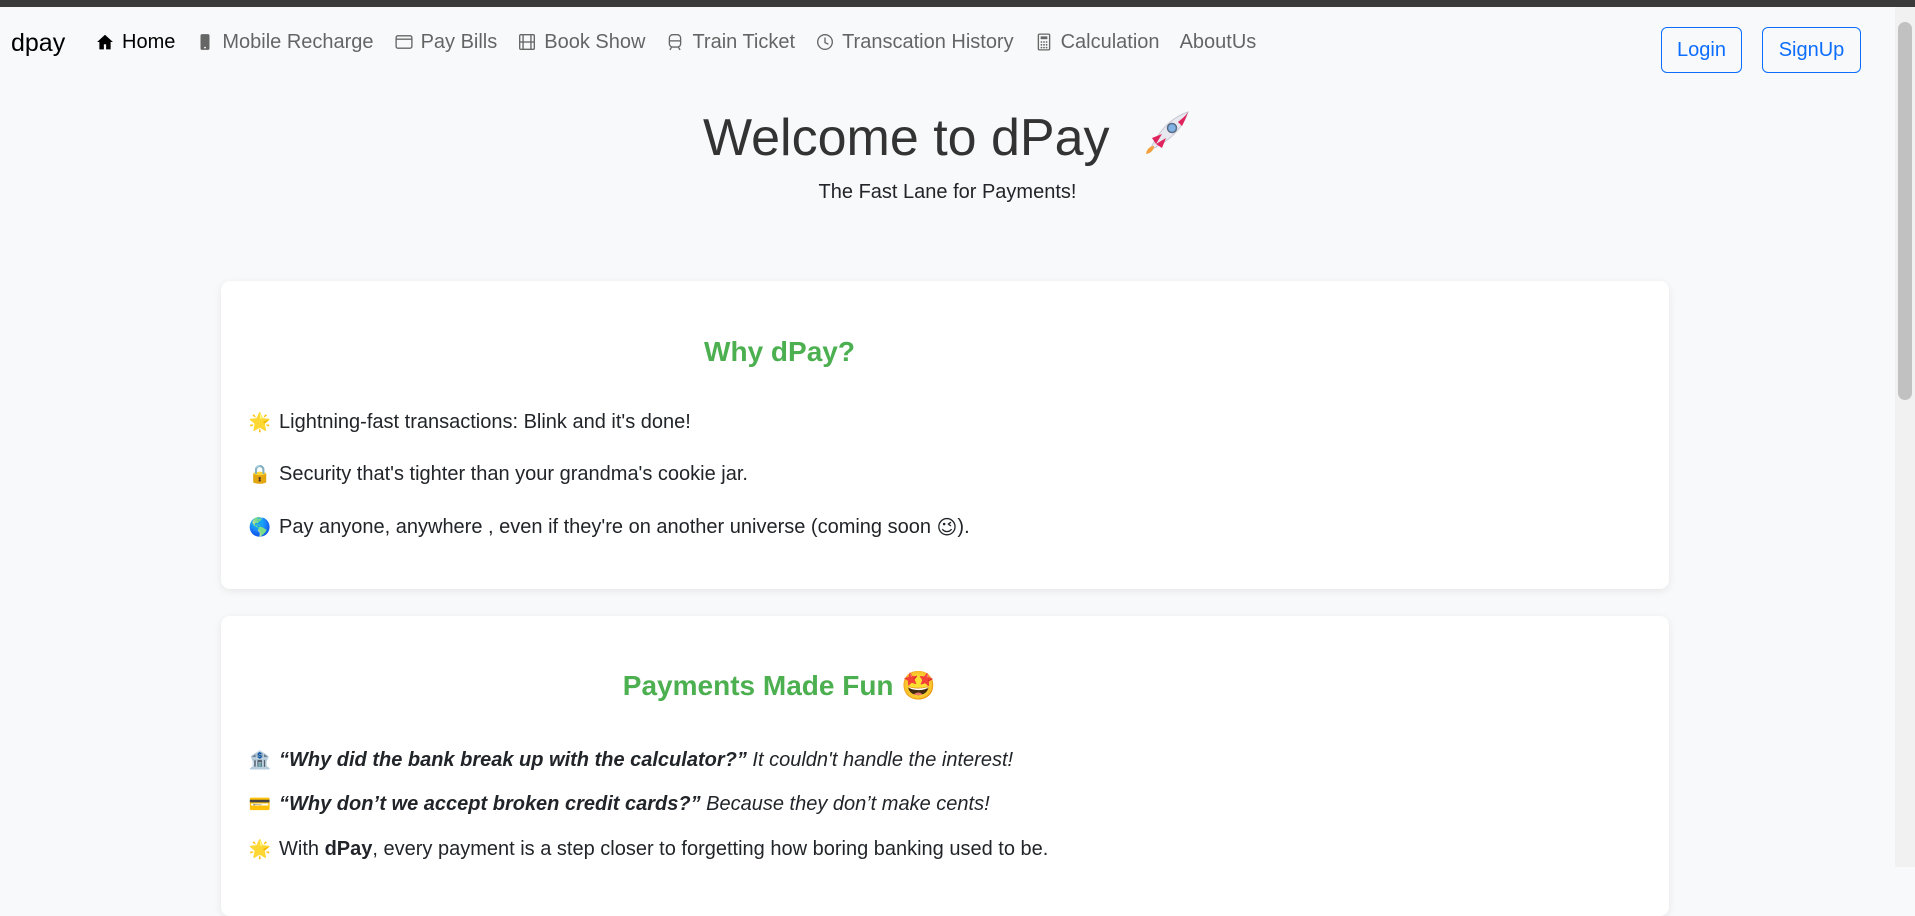  What do you see at coordinates (260, 474) in the screenshot?
I see `lock-icon: 🔒` at bounding box center [260, 474].